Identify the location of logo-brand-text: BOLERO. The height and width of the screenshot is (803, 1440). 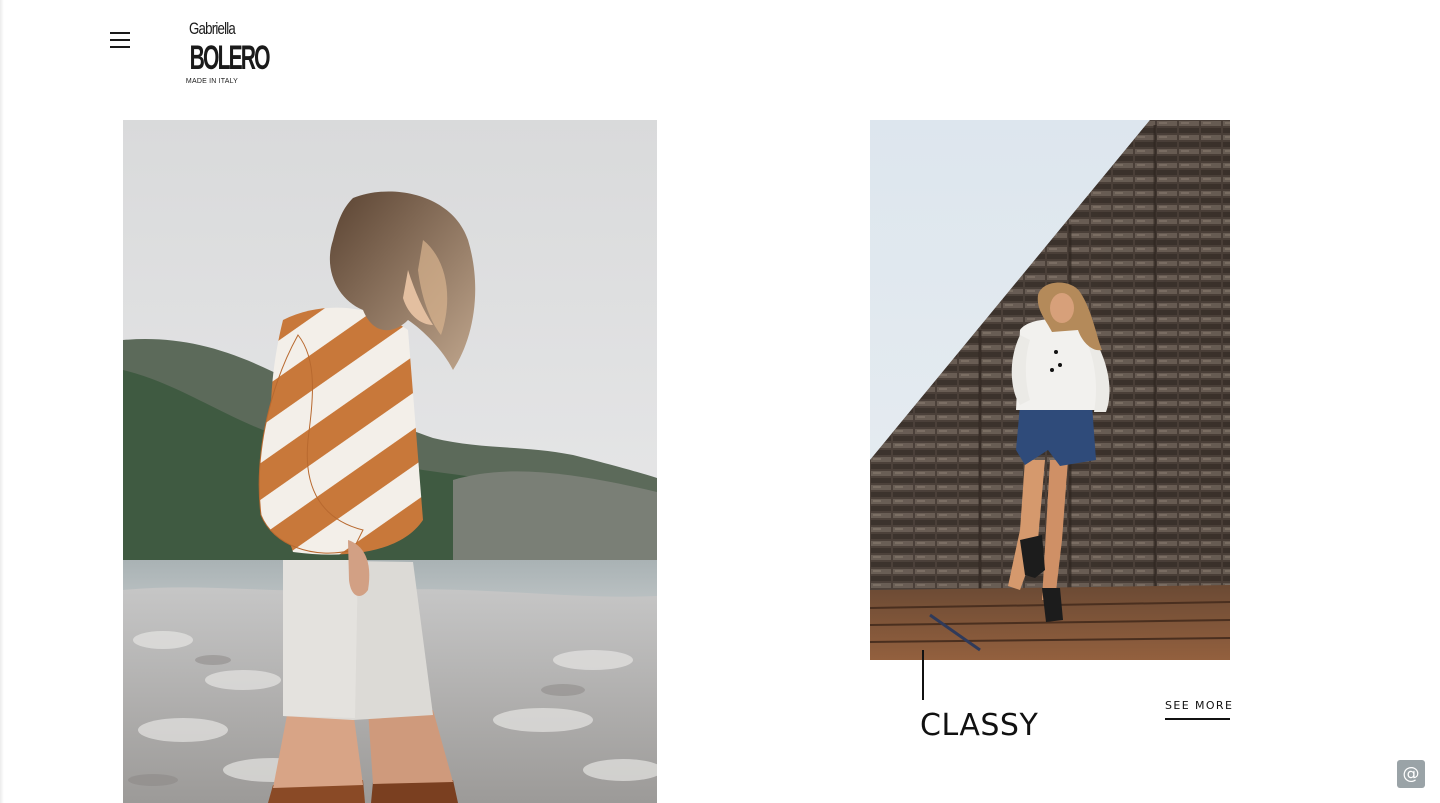
(230, 58).